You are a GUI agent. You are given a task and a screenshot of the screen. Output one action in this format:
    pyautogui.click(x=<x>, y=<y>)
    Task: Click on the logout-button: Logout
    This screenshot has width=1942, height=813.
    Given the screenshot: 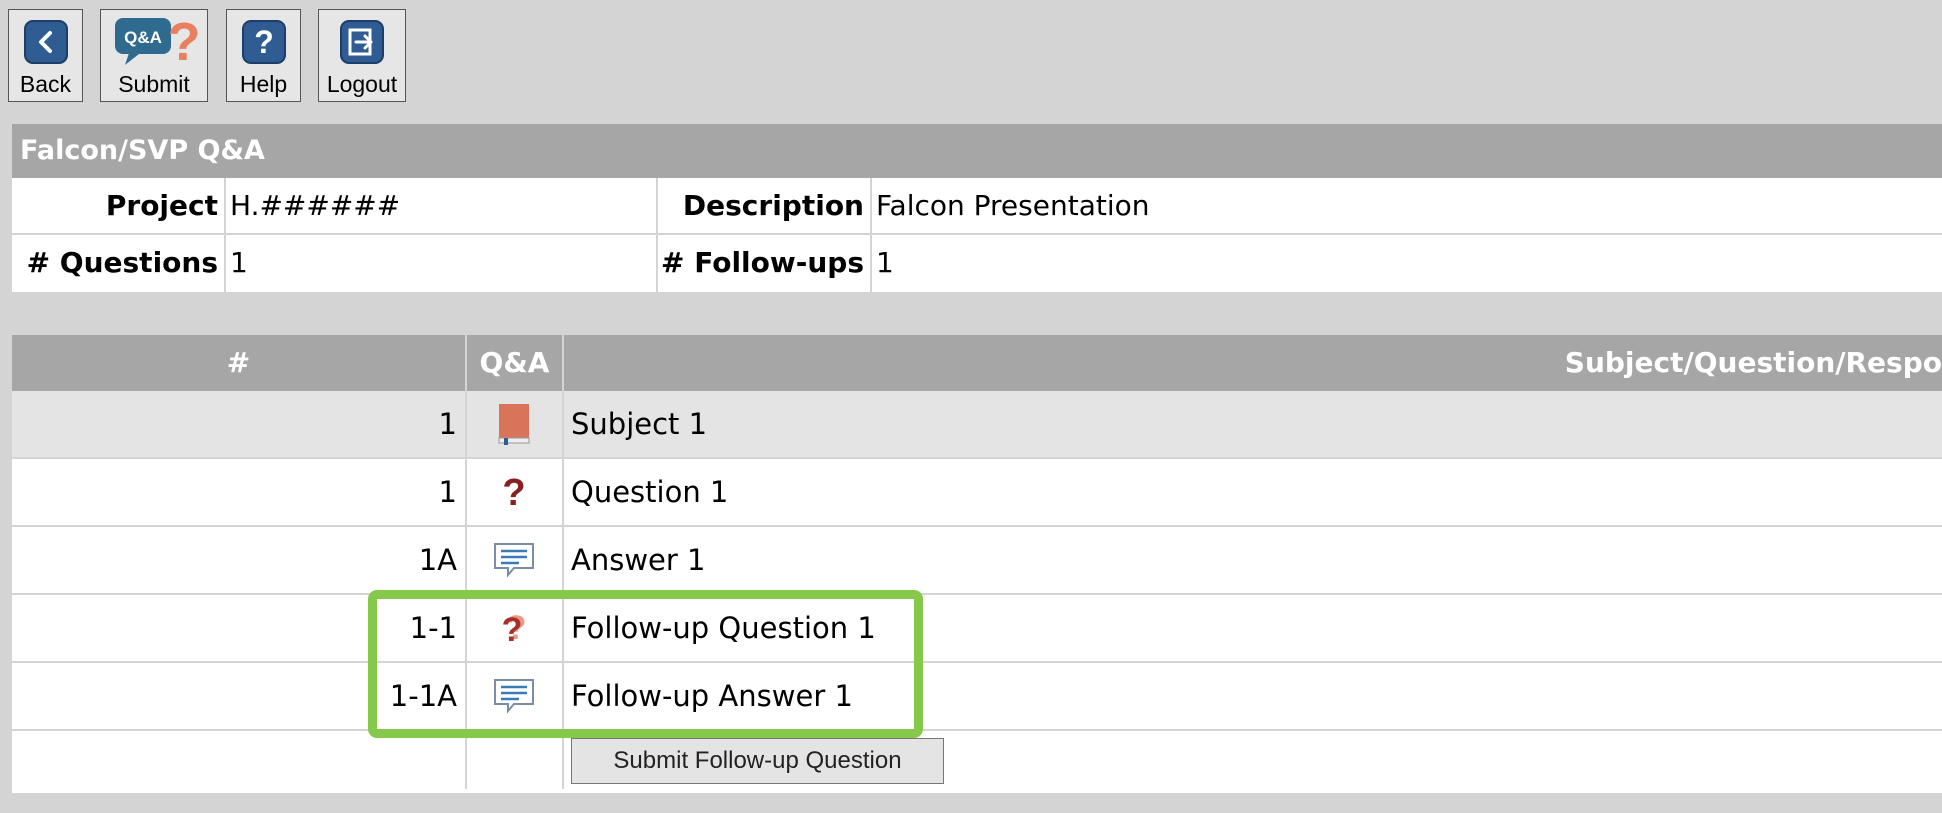 What is the action you would take?
    pyautogui.click(x=362, y=55)
    